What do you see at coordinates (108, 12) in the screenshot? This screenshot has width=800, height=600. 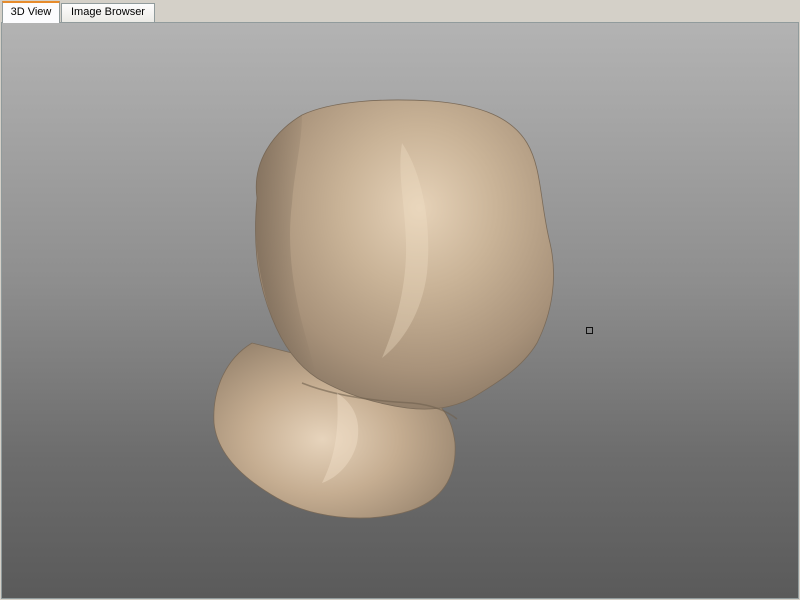 I see `tab-image-browser: Image Browser` at bounding box center [108, 12].